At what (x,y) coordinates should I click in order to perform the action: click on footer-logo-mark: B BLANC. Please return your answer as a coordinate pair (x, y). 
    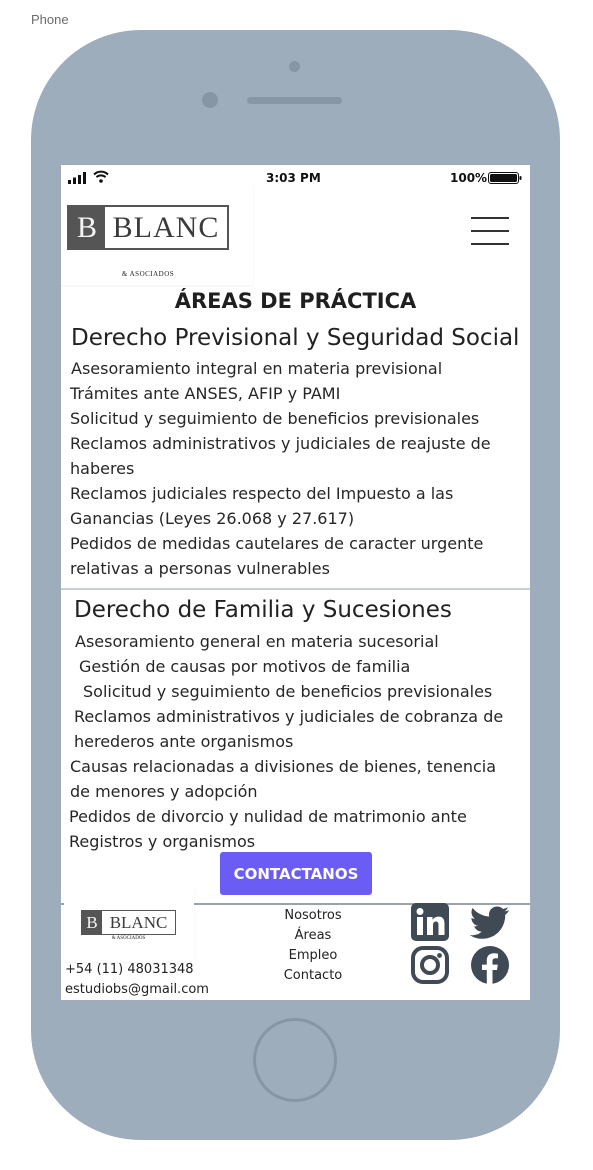
    Looking at the image, I should click on (128, 922).